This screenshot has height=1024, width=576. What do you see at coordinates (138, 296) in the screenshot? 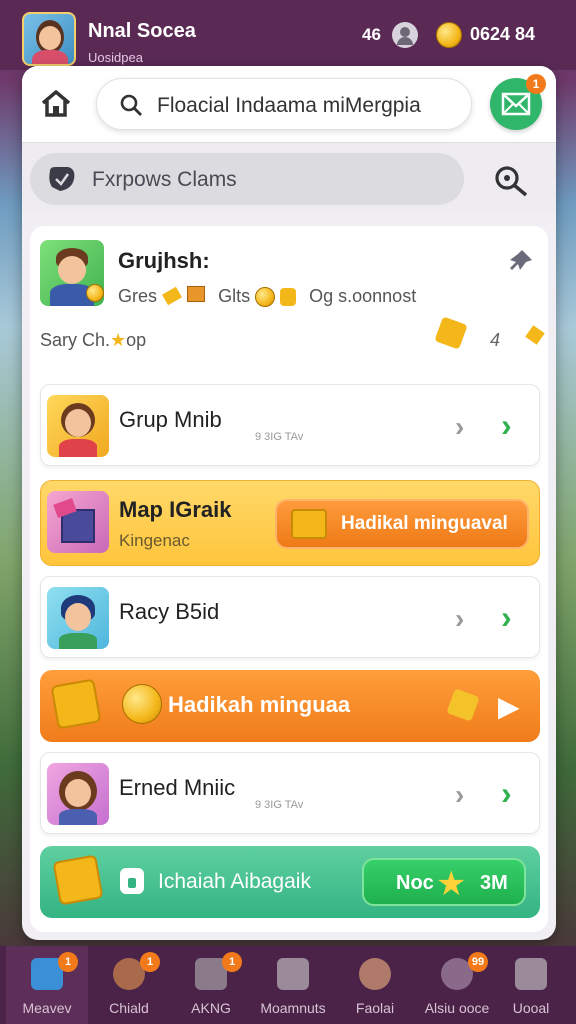
I see `stat-label-a: Gres` at bounding box center [138, 296].